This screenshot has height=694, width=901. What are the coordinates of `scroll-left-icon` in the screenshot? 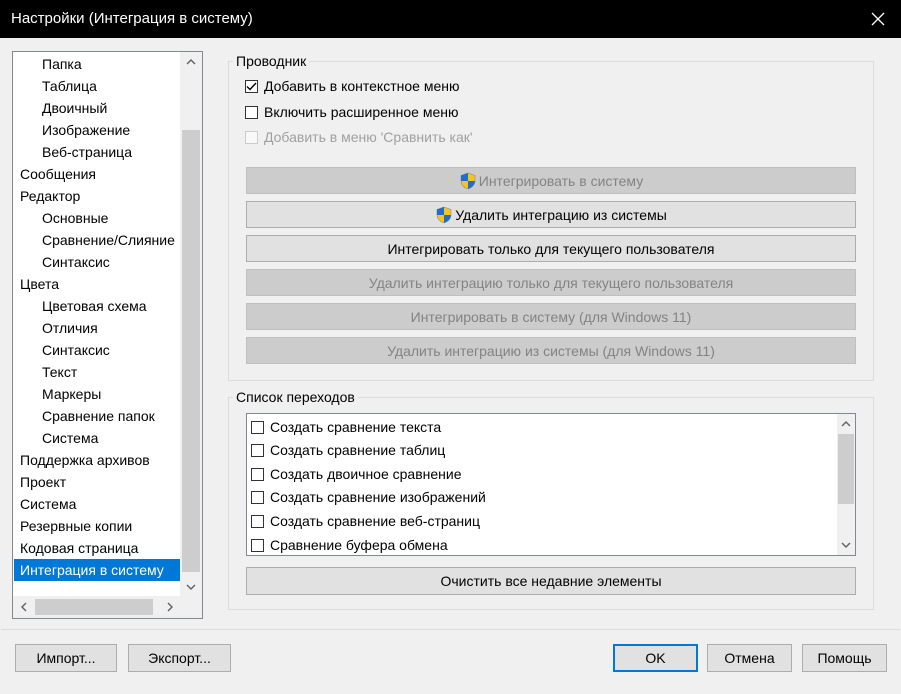 It's located at (24, 607).